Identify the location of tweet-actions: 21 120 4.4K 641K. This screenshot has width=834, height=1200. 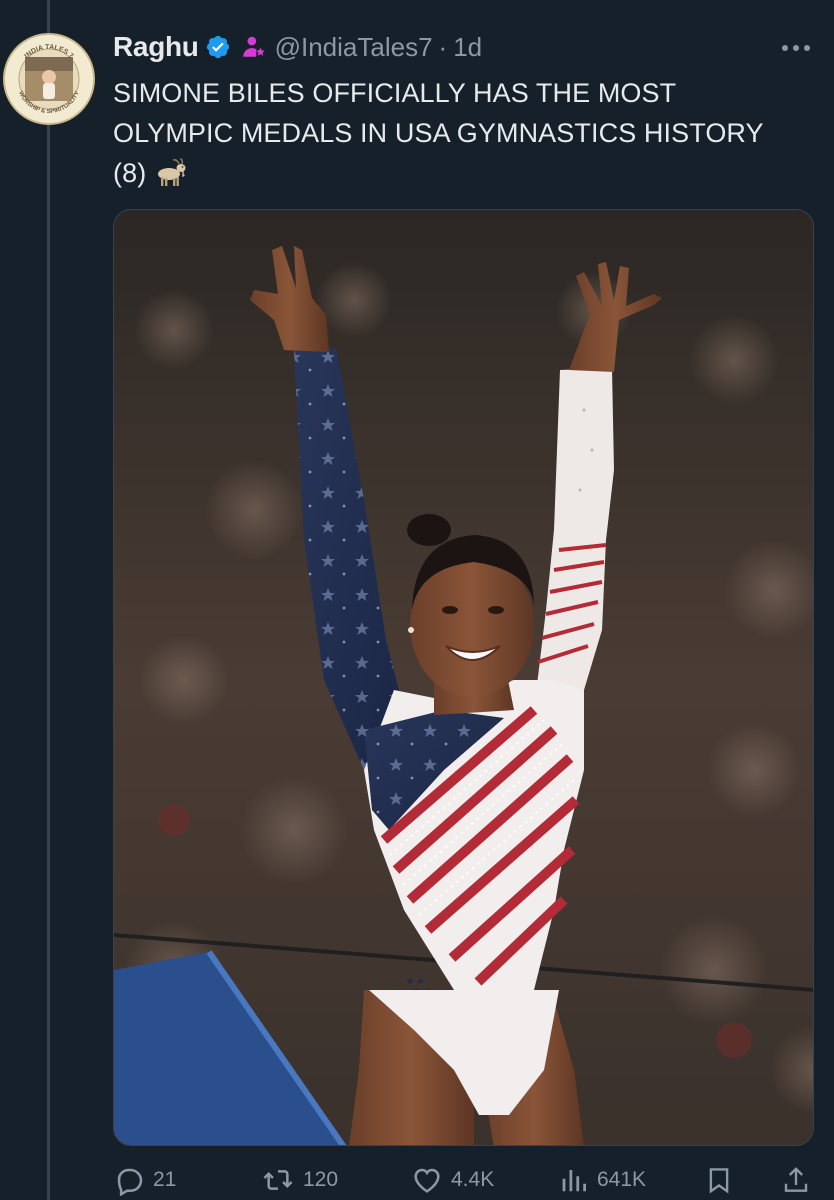
(464, 1180).